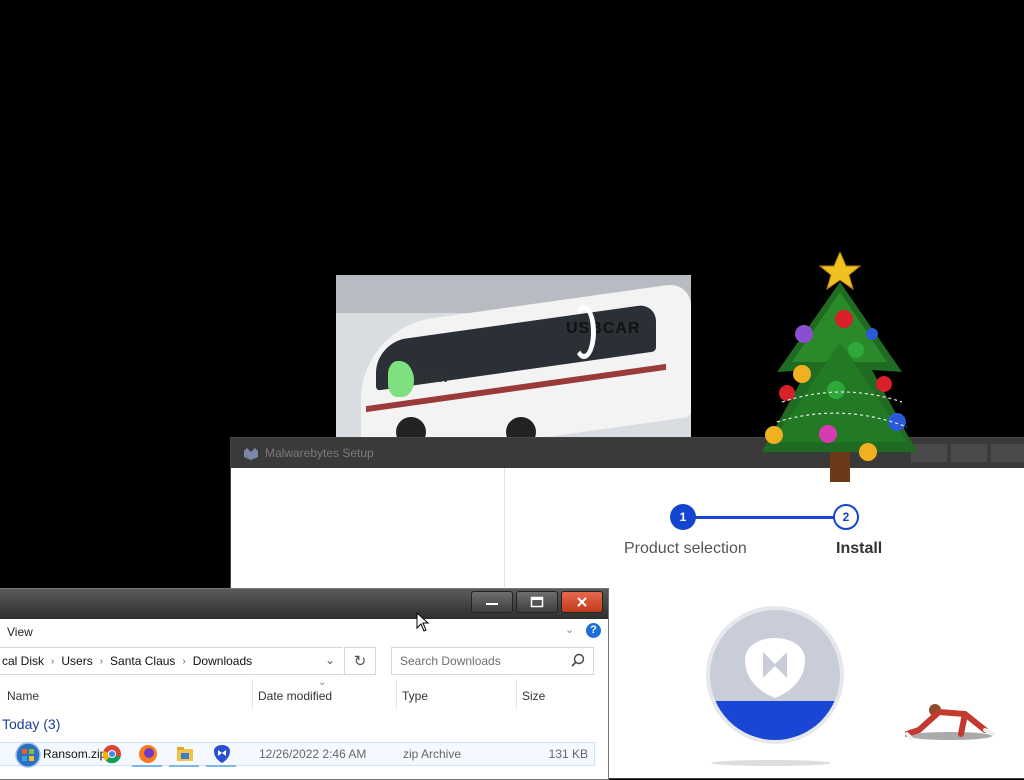  Describe the element at coordinates (1007, 453) in the screenshot. I see `mb-close-button` at that location.